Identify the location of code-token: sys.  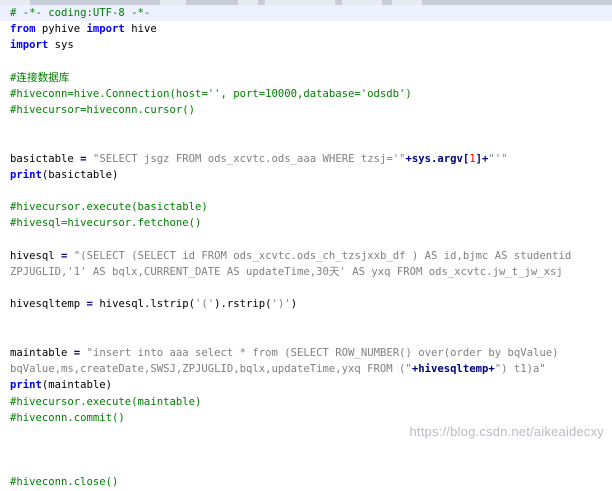
(61, 45).